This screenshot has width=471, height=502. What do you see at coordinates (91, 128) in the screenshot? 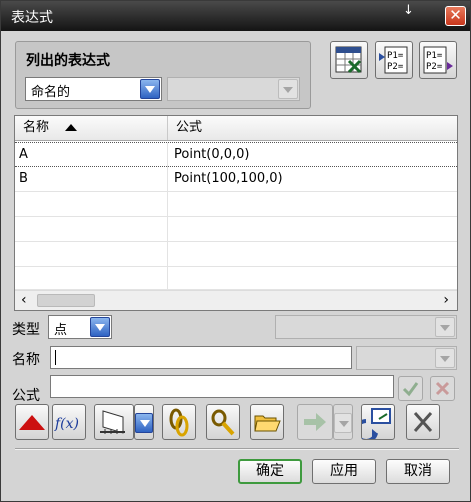
I see `column-header-name: 名称` at bounding box center [91, 128].